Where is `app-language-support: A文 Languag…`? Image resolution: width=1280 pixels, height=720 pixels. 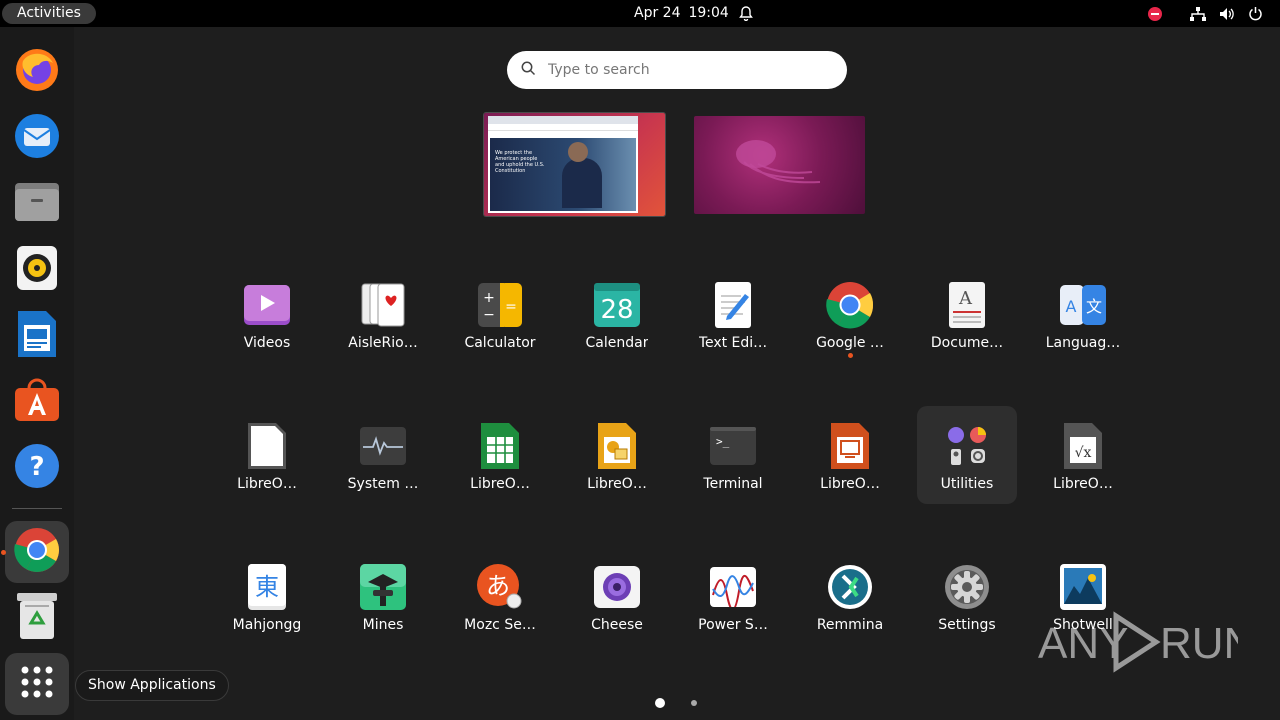
app-language-support: A文 Languag… is located at coordinates (1083, 314).